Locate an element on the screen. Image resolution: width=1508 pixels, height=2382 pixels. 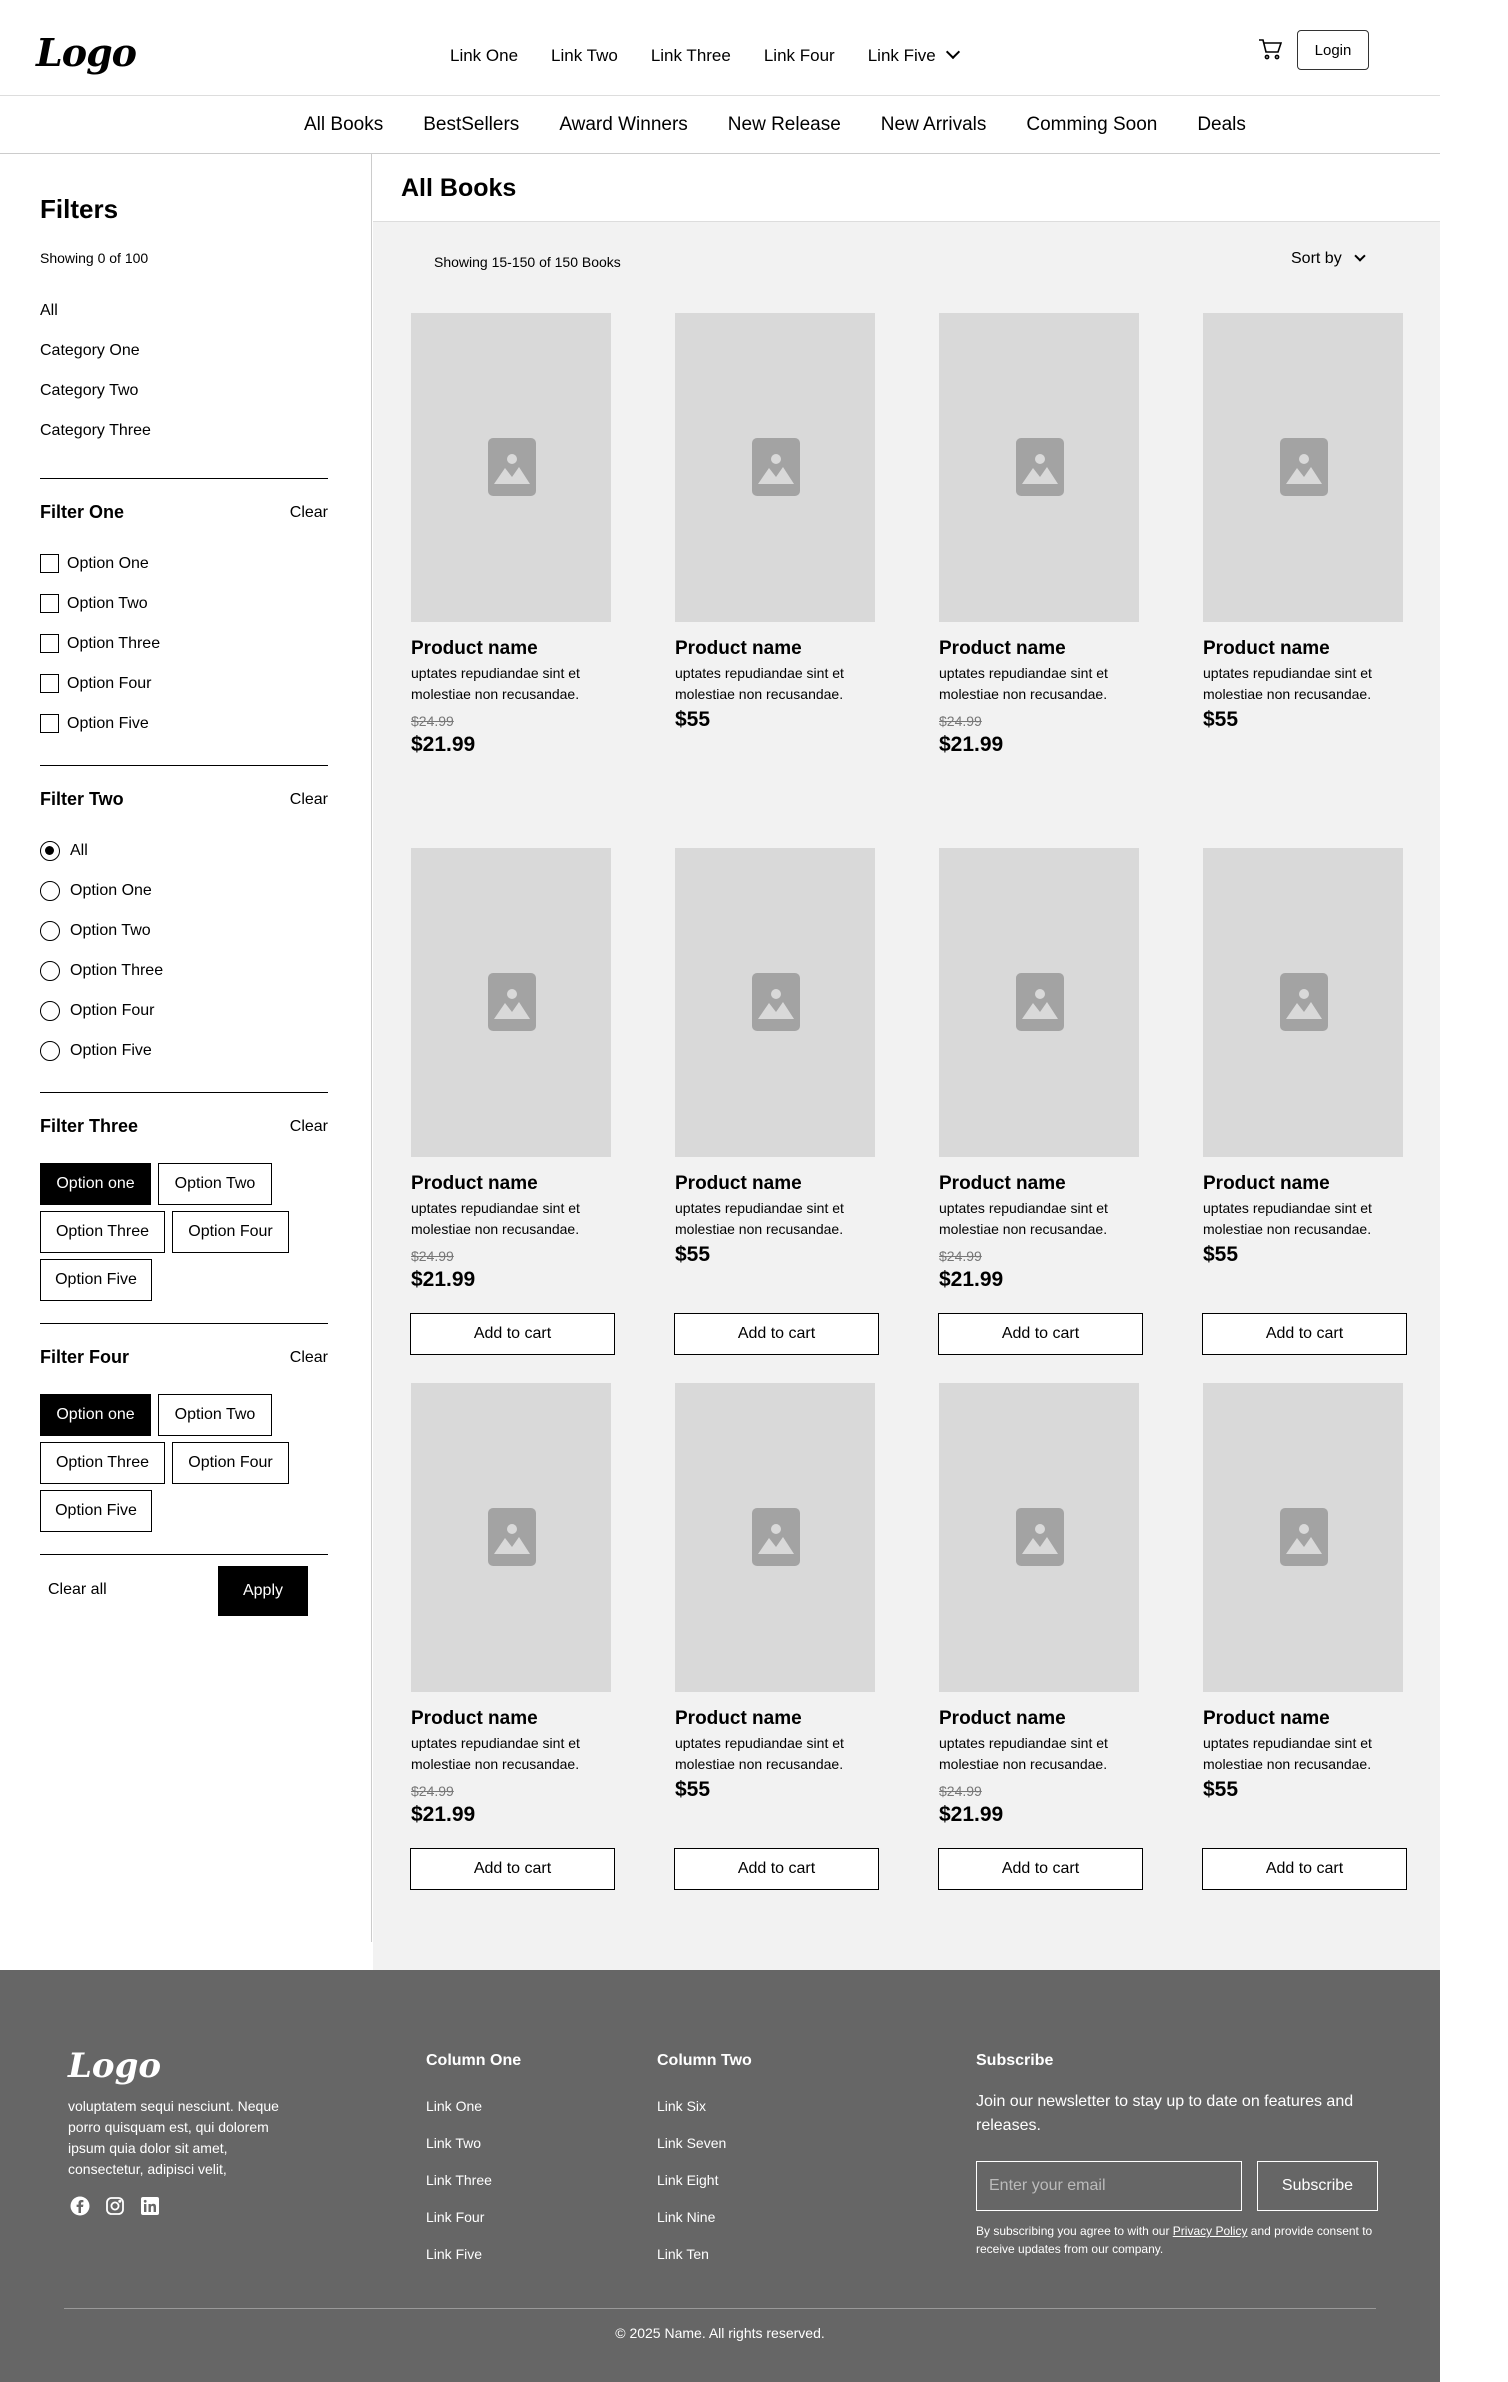
sort-dropdown: Sort by is located at coordinates (1328, 259).